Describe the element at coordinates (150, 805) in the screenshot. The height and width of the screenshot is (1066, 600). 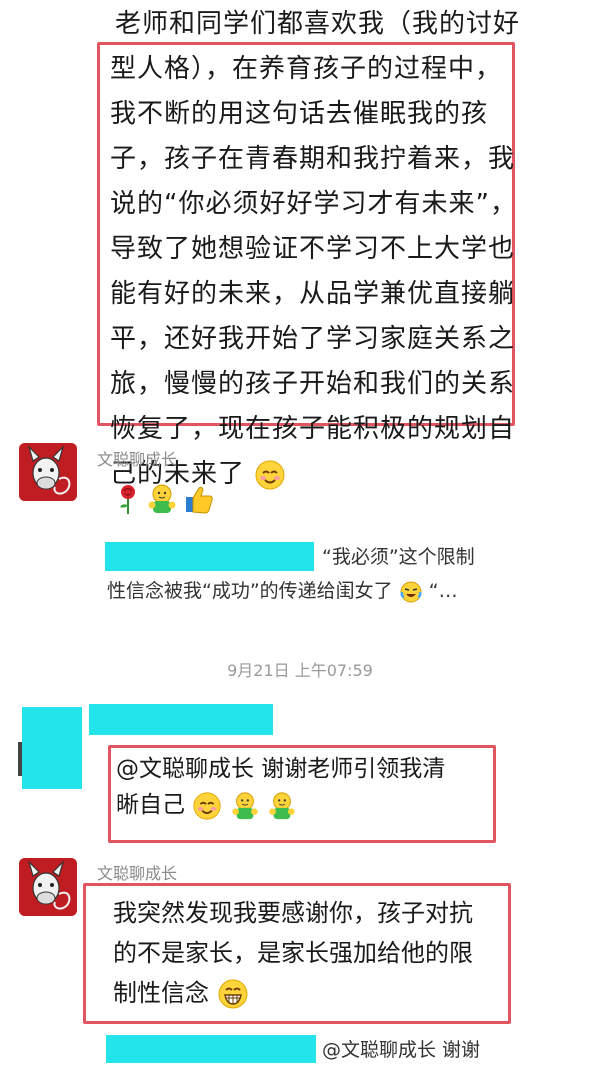
I see `message-line-text: 晰自己` at that location.